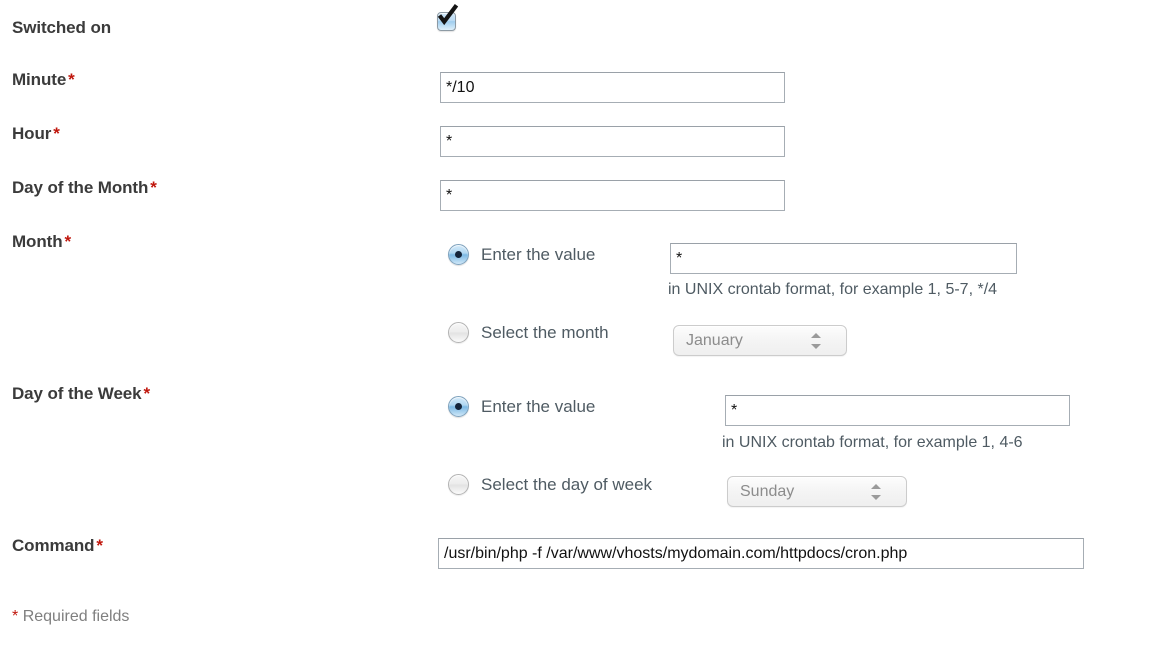 The width and height of the screenshot is (1152, 656). I want to click on label-command-text: Command, so click(53, 545).